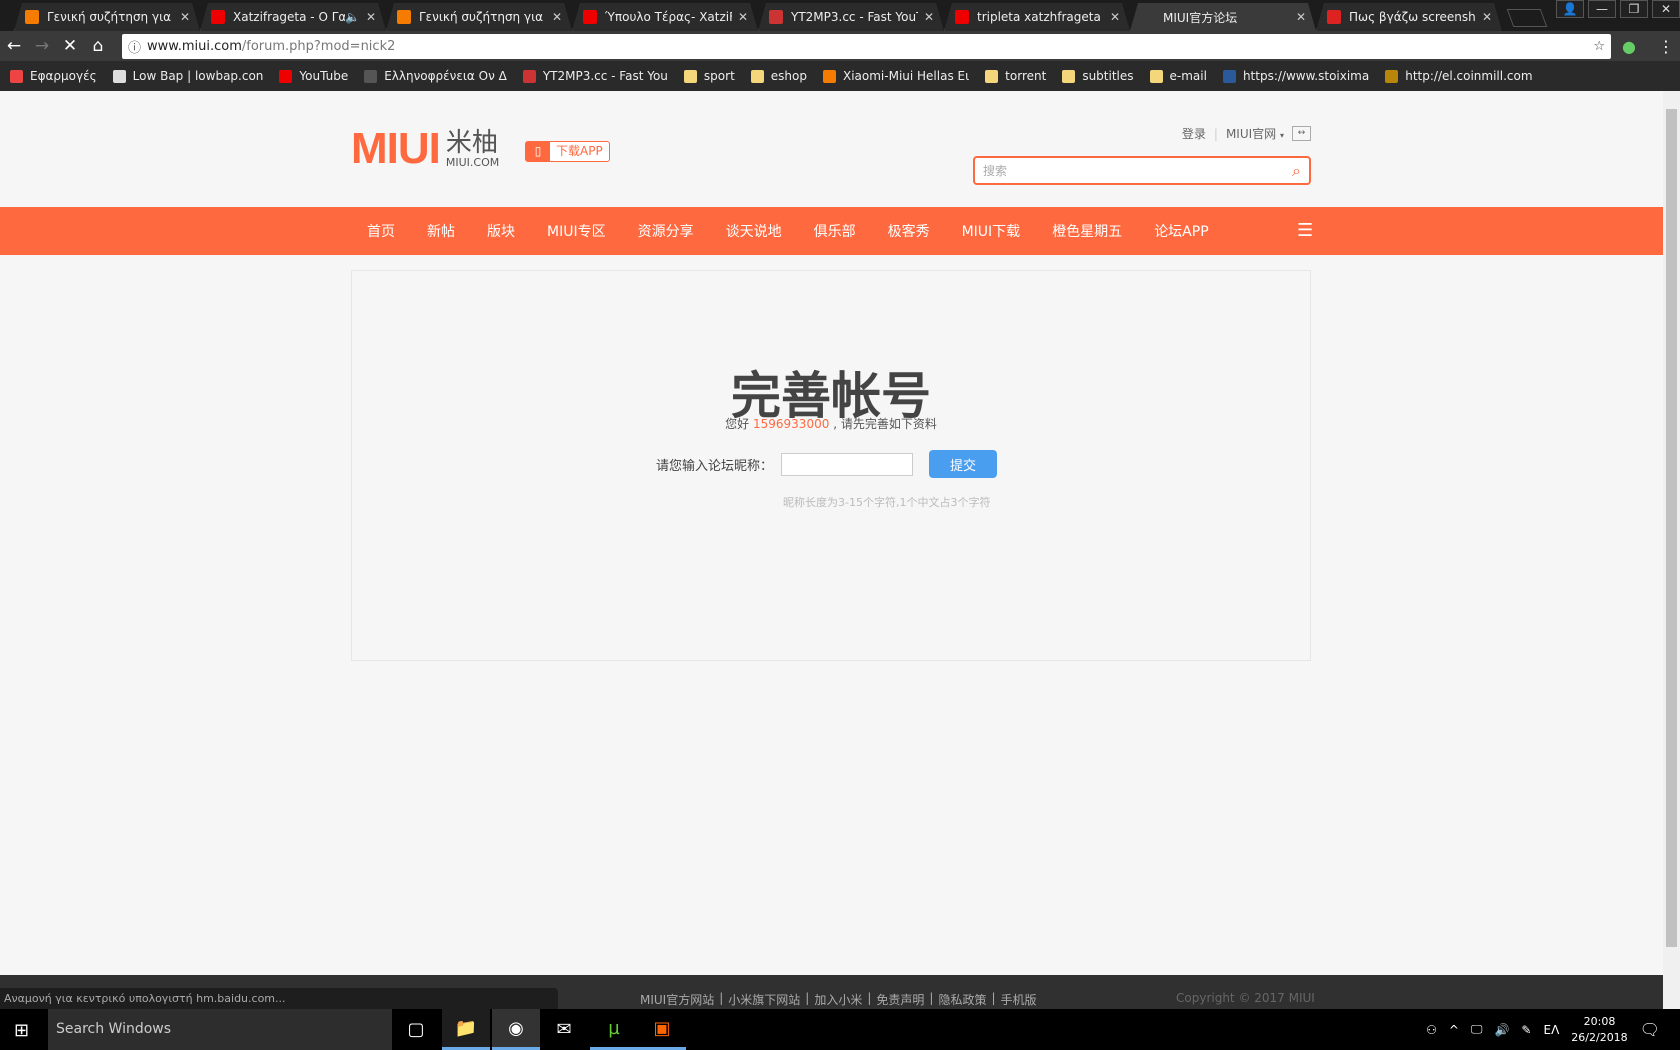  What do you see at coordinates (1178, 76) in the screenshot?
I see `bookmark-item: e-mail` at bounding box center [1178, 76].